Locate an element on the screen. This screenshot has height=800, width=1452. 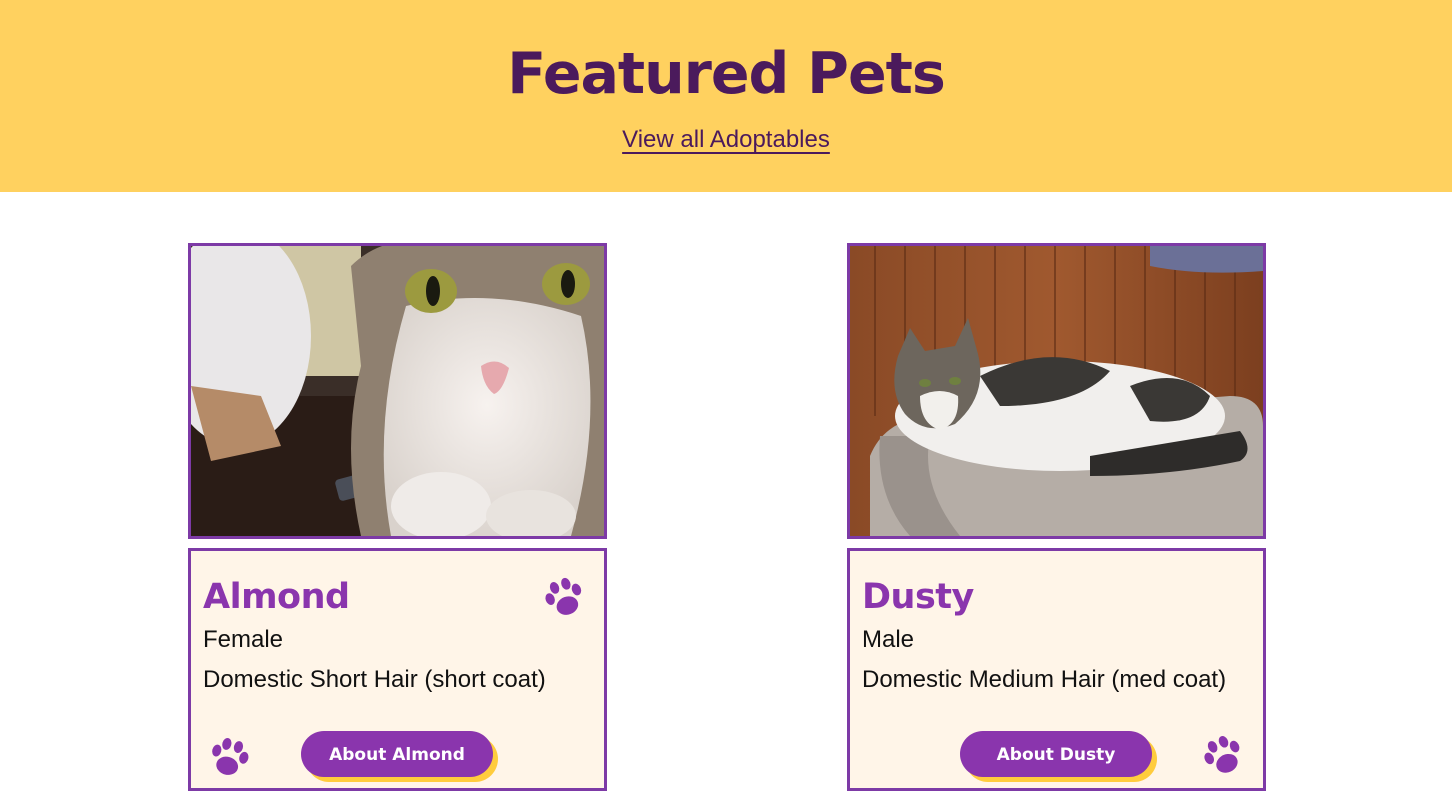
pet-sex: Male is located at coordinates (888, 639).